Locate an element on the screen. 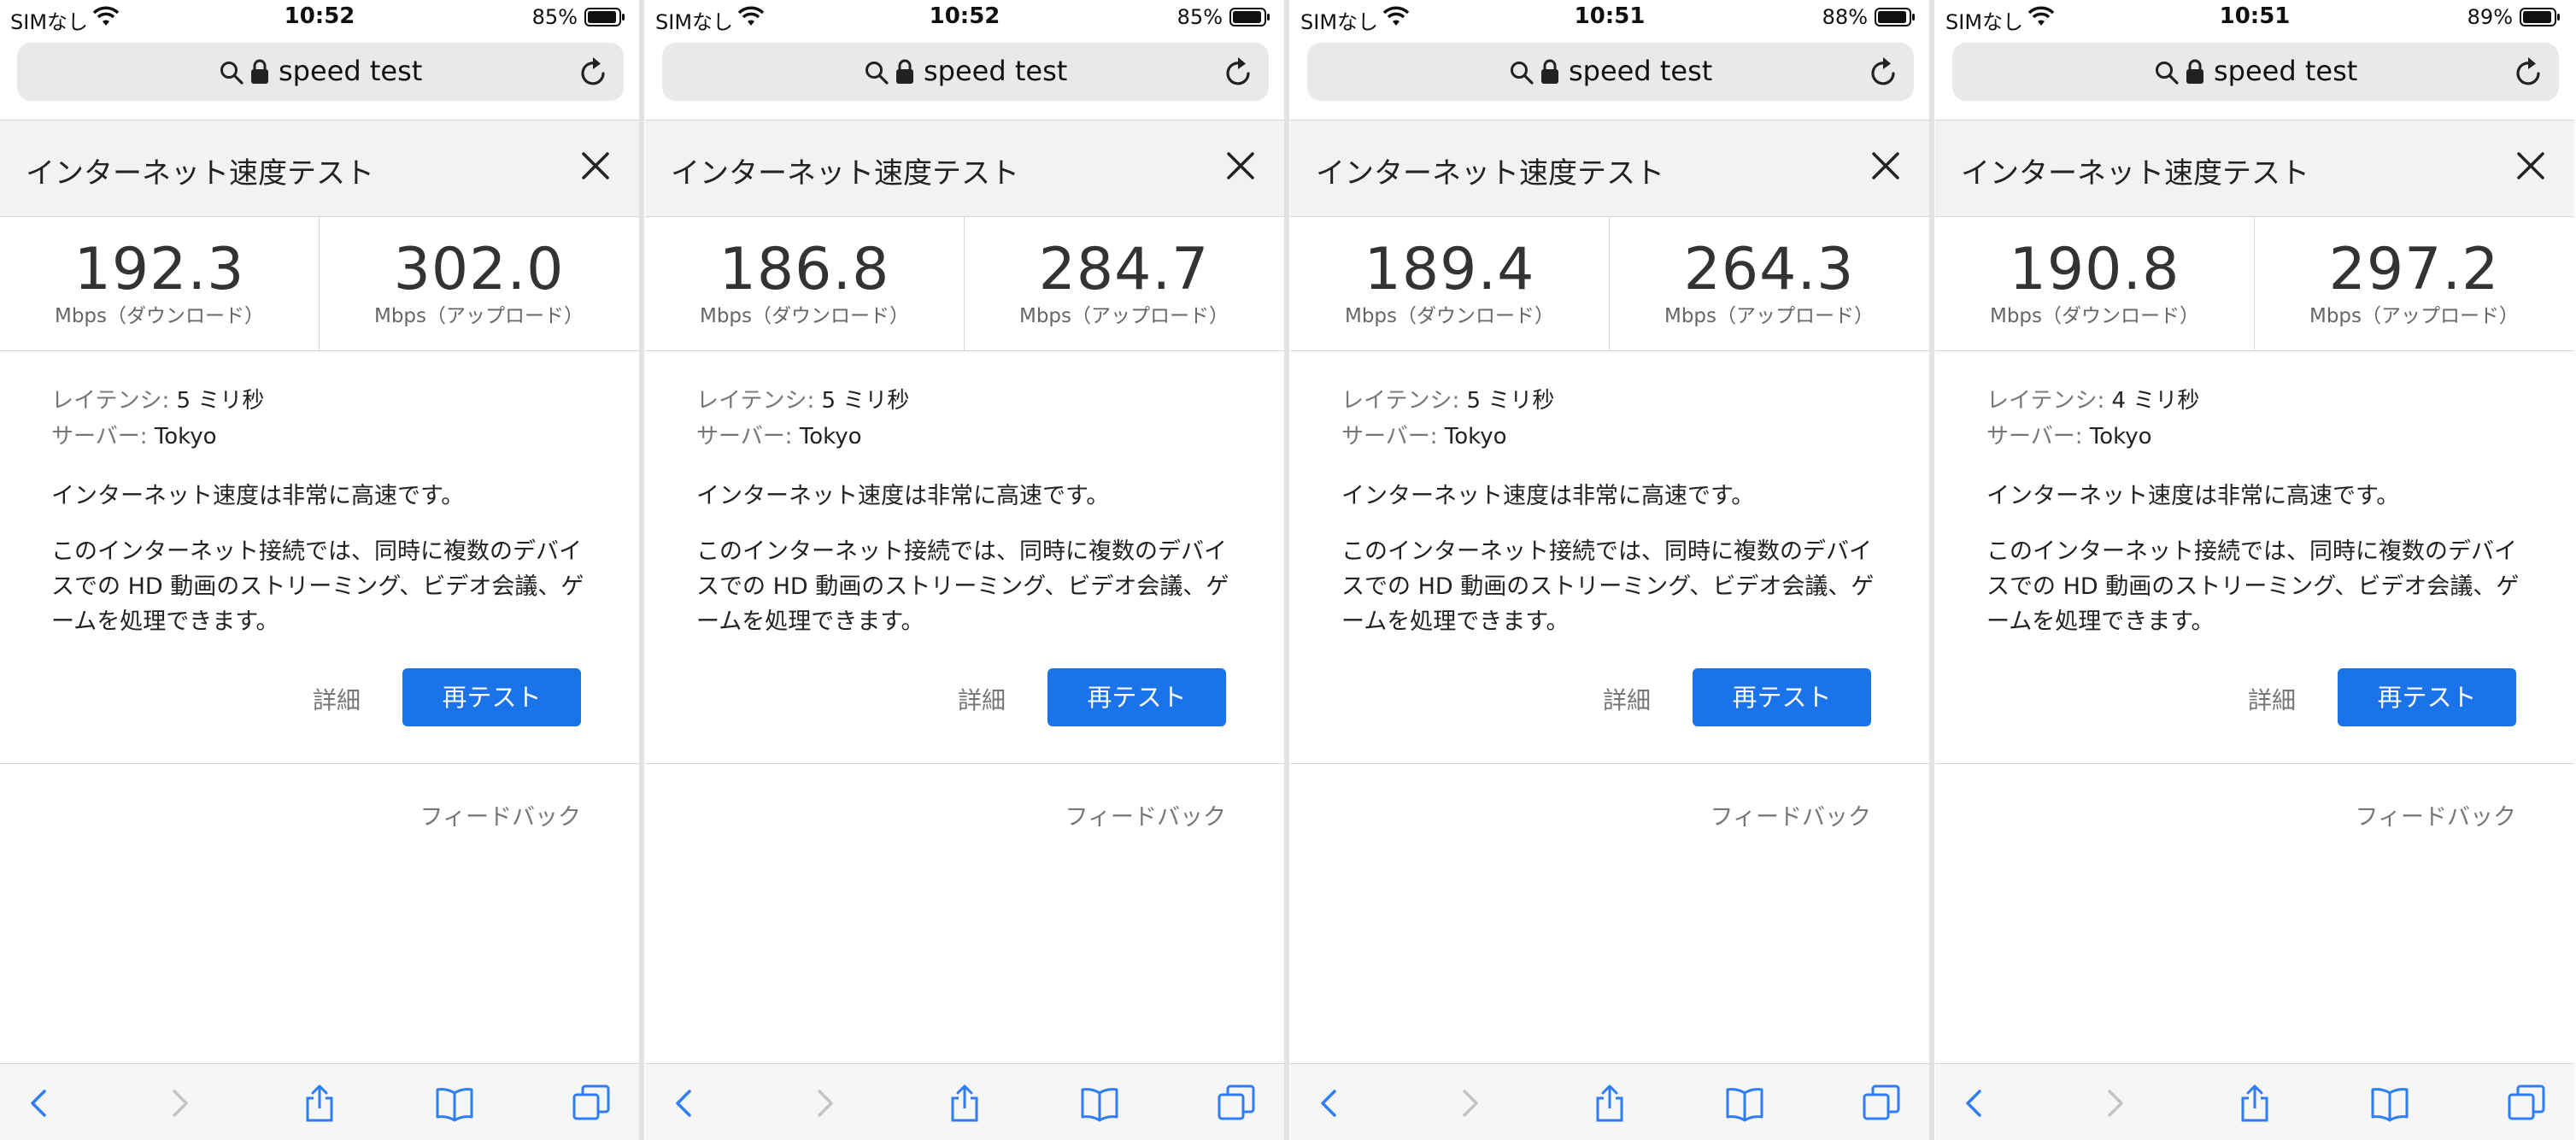 Image resolution: width=2576 pixels, height=1140 pixels. upload-speed-value: 297.2 is located at coordinates (2414, 269).